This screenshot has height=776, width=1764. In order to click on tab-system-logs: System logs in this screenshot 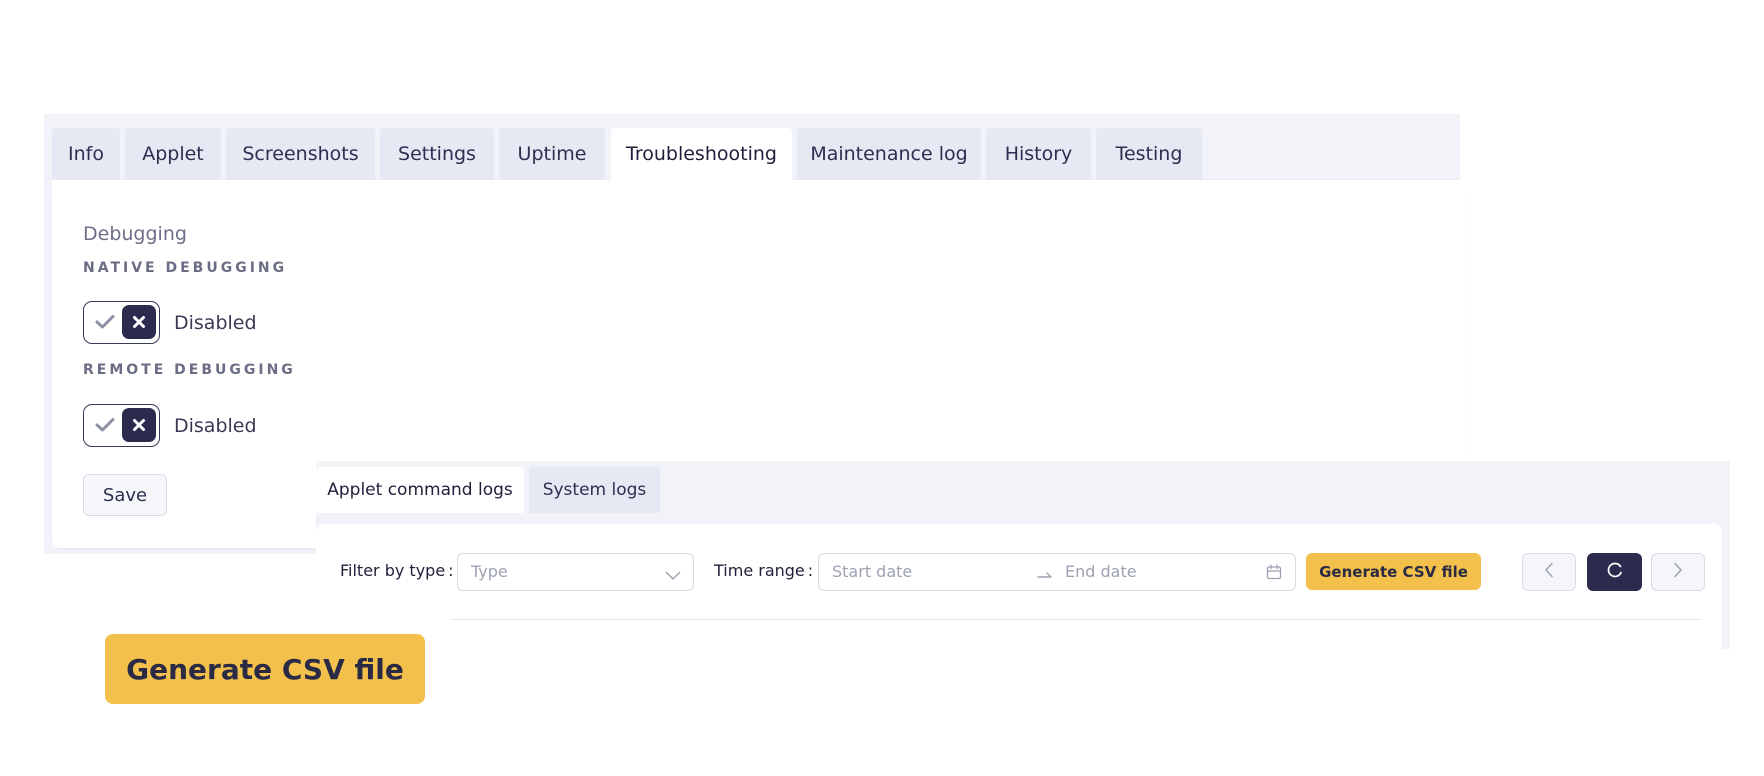, I will do `click(594, 490)`.